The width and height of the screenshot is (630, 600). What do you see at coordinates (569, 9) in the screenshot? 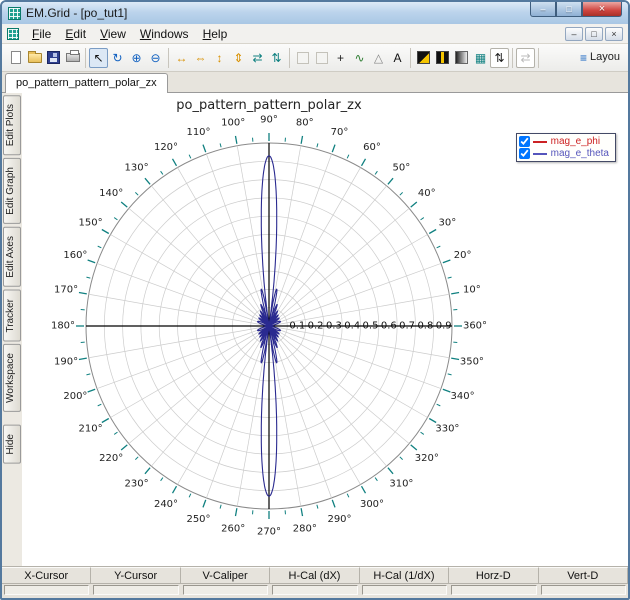
I see `maximize-button: □` at bounding box center [569, 9].